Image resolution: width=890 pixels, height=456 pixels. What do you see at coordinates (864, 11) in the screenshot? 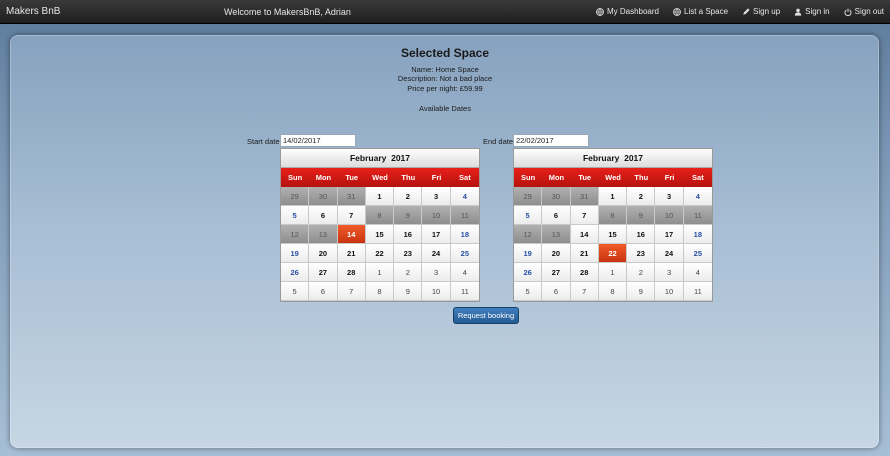
I see `nav-sign-out: Sign out` at bounding box center [864, 11].